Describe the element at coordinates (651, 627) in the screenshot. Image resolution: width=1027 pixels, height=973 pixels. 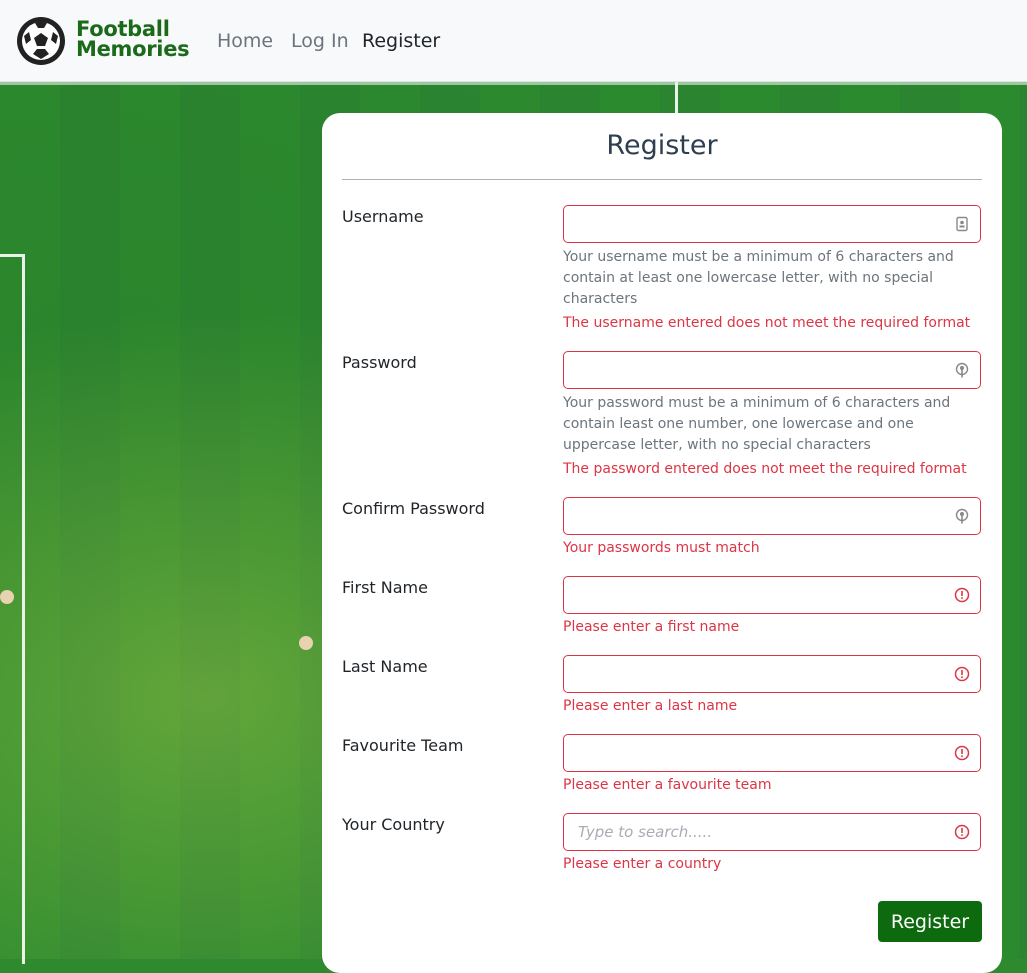
I see `first-name-error: Please enter a first name` at that location.